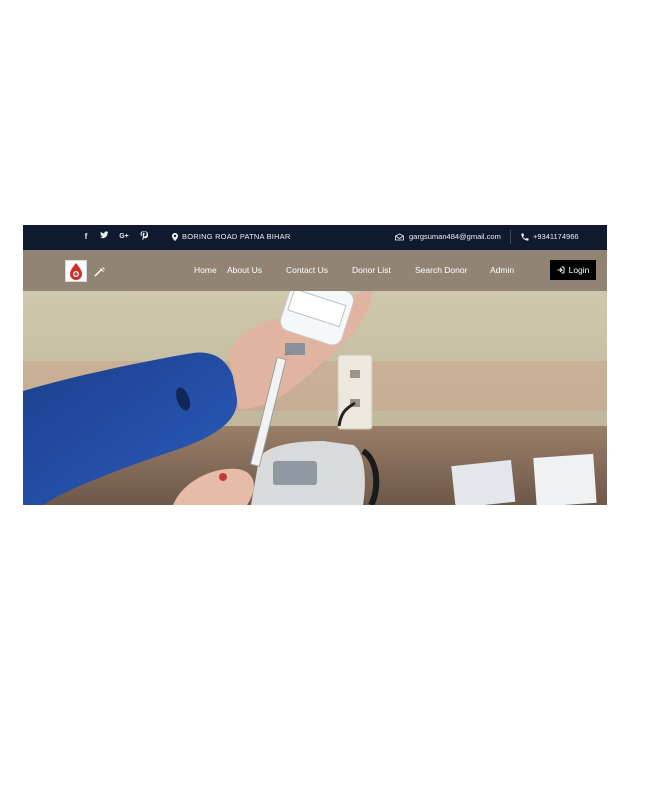 The image size is (650, 800). Describe the element at coordinates (104, 237) in the screenshot. I see `twitter-icon` at that location.